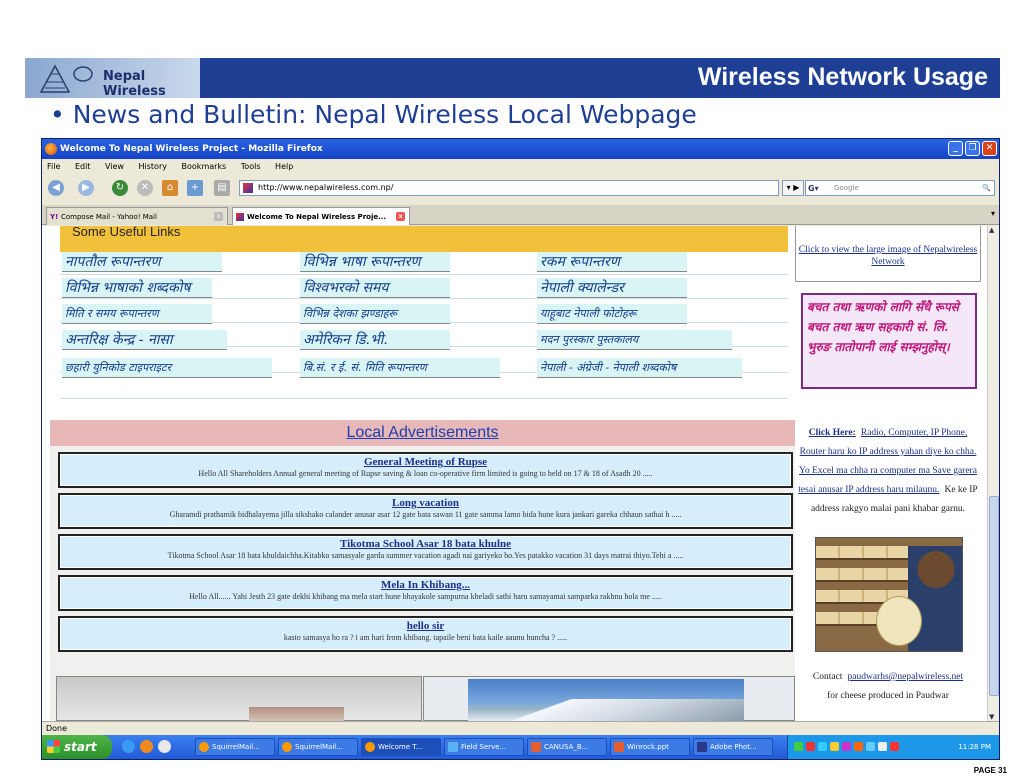  What do you see at coordinates (146, 746) in the screenshot?
I see `firefox-quicklaunch-icon` at bounding box center [146, 746].